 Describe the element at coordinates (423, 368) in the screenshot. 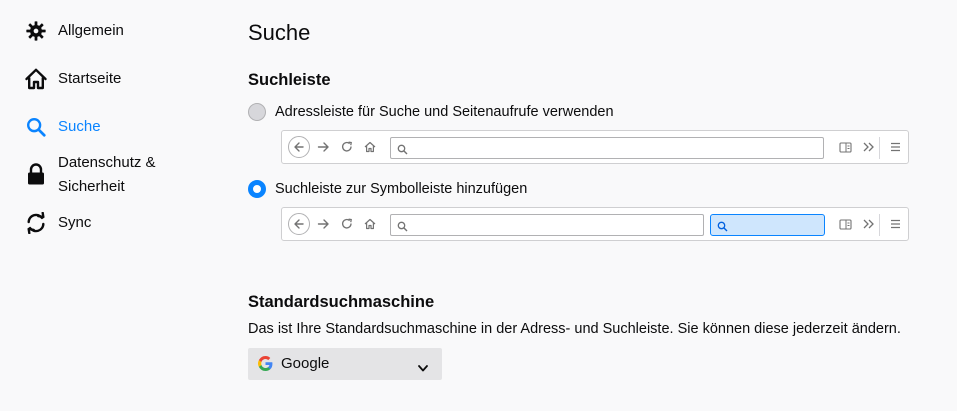

I see `chevron-down-icon` at that location.